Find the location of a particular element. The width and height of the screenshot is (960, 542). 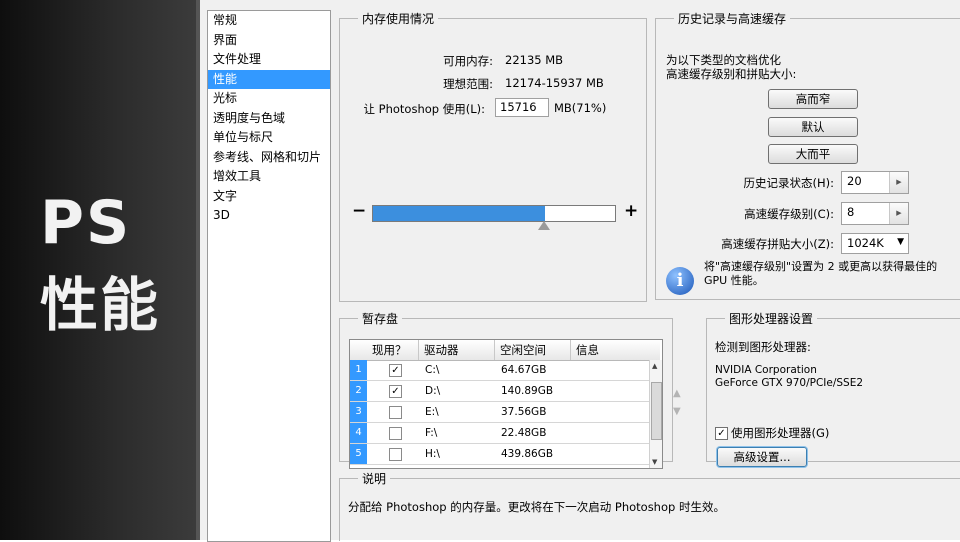

photoshop-use-input: 15716 is located at coordinates (522, 107).